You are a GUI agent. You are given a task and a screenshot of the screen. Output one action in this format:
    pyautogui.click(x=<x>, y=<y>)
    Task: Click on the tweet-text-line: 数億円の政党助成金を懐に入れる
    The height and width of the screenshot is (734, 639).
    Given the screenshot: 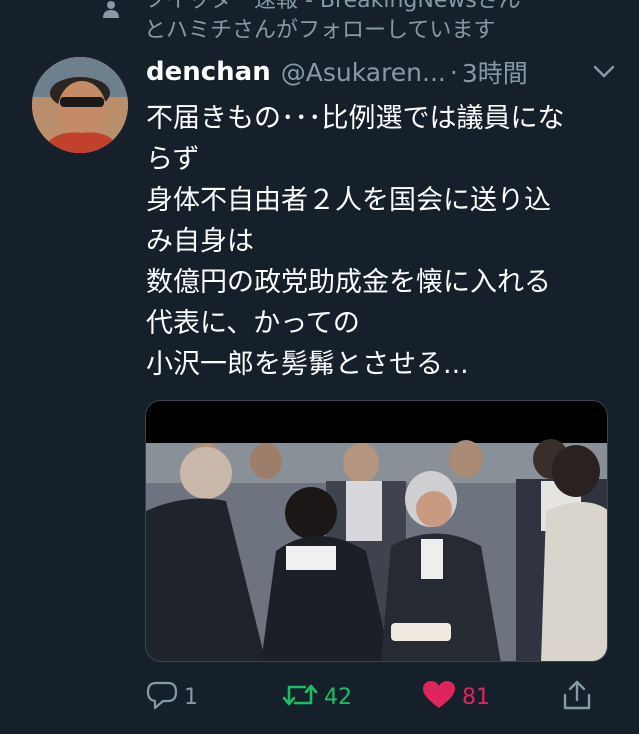 What is the action you would take?
    pyautogui.click(x=348, y=282)
    